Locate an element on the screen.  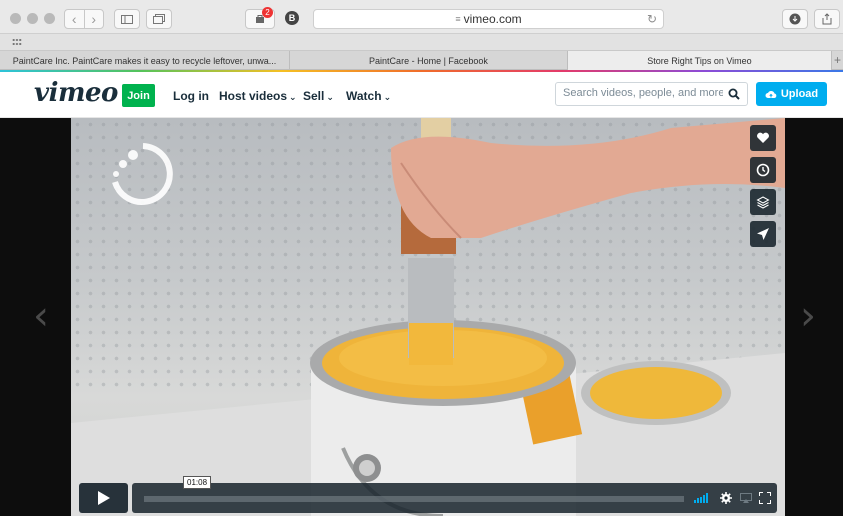
tab-vimeo: Store Right Tips on Vimeo is located at coordinates (700, 60).